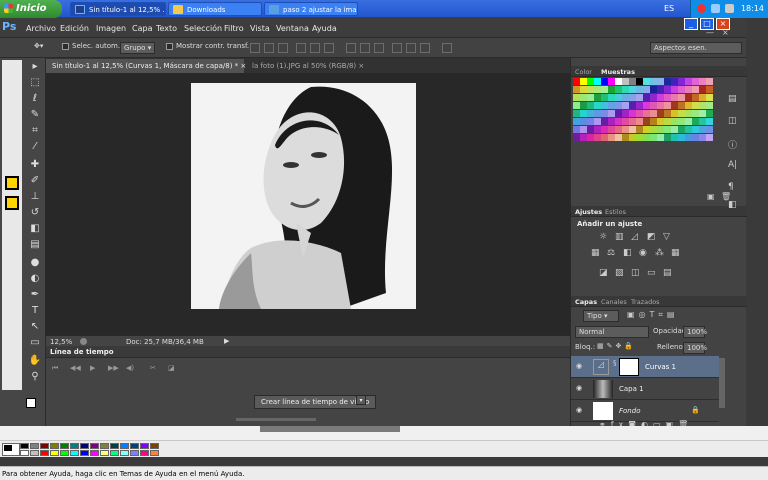 The height and width of the screenshot is (480, 768). Describe the element at coordinates (627, 253) in the screenshot. I see `black-white-icon: ◧` at that location.